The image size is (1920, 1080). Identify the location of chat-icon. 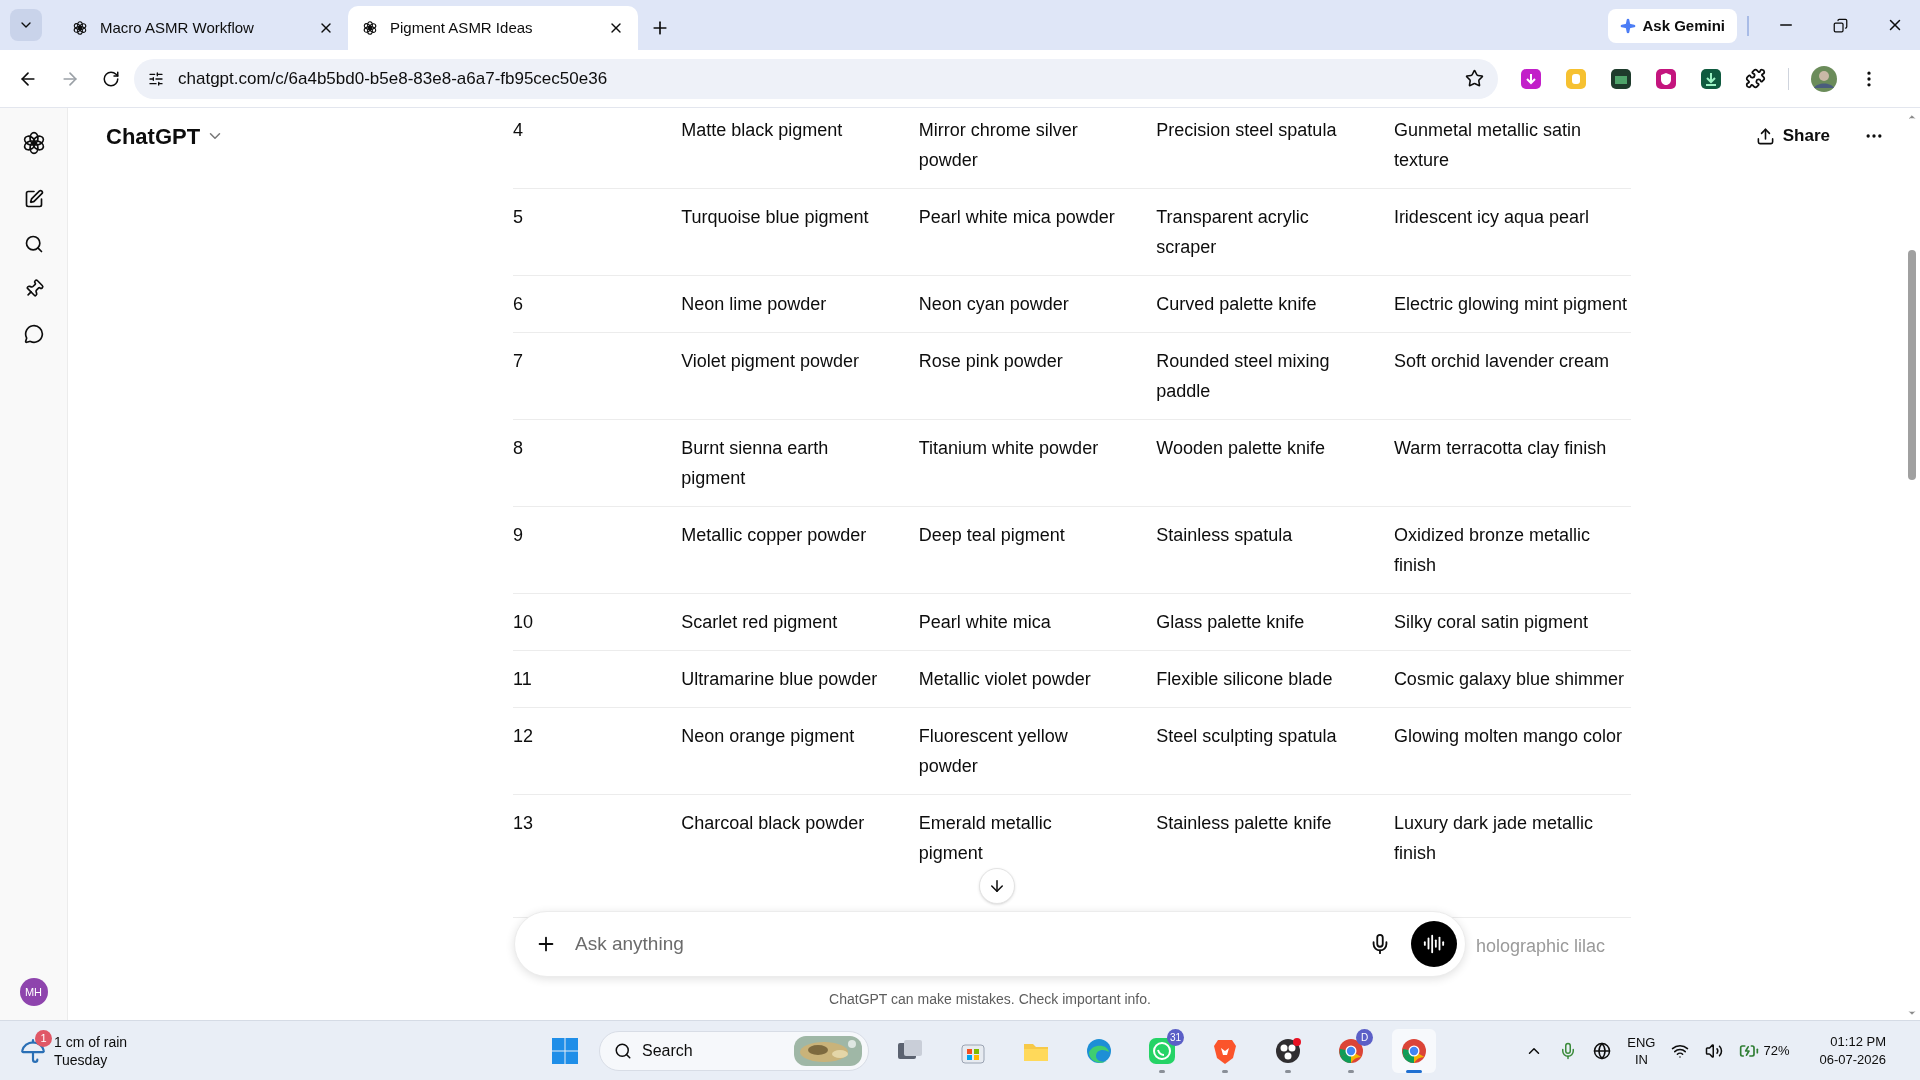
(33, 334).